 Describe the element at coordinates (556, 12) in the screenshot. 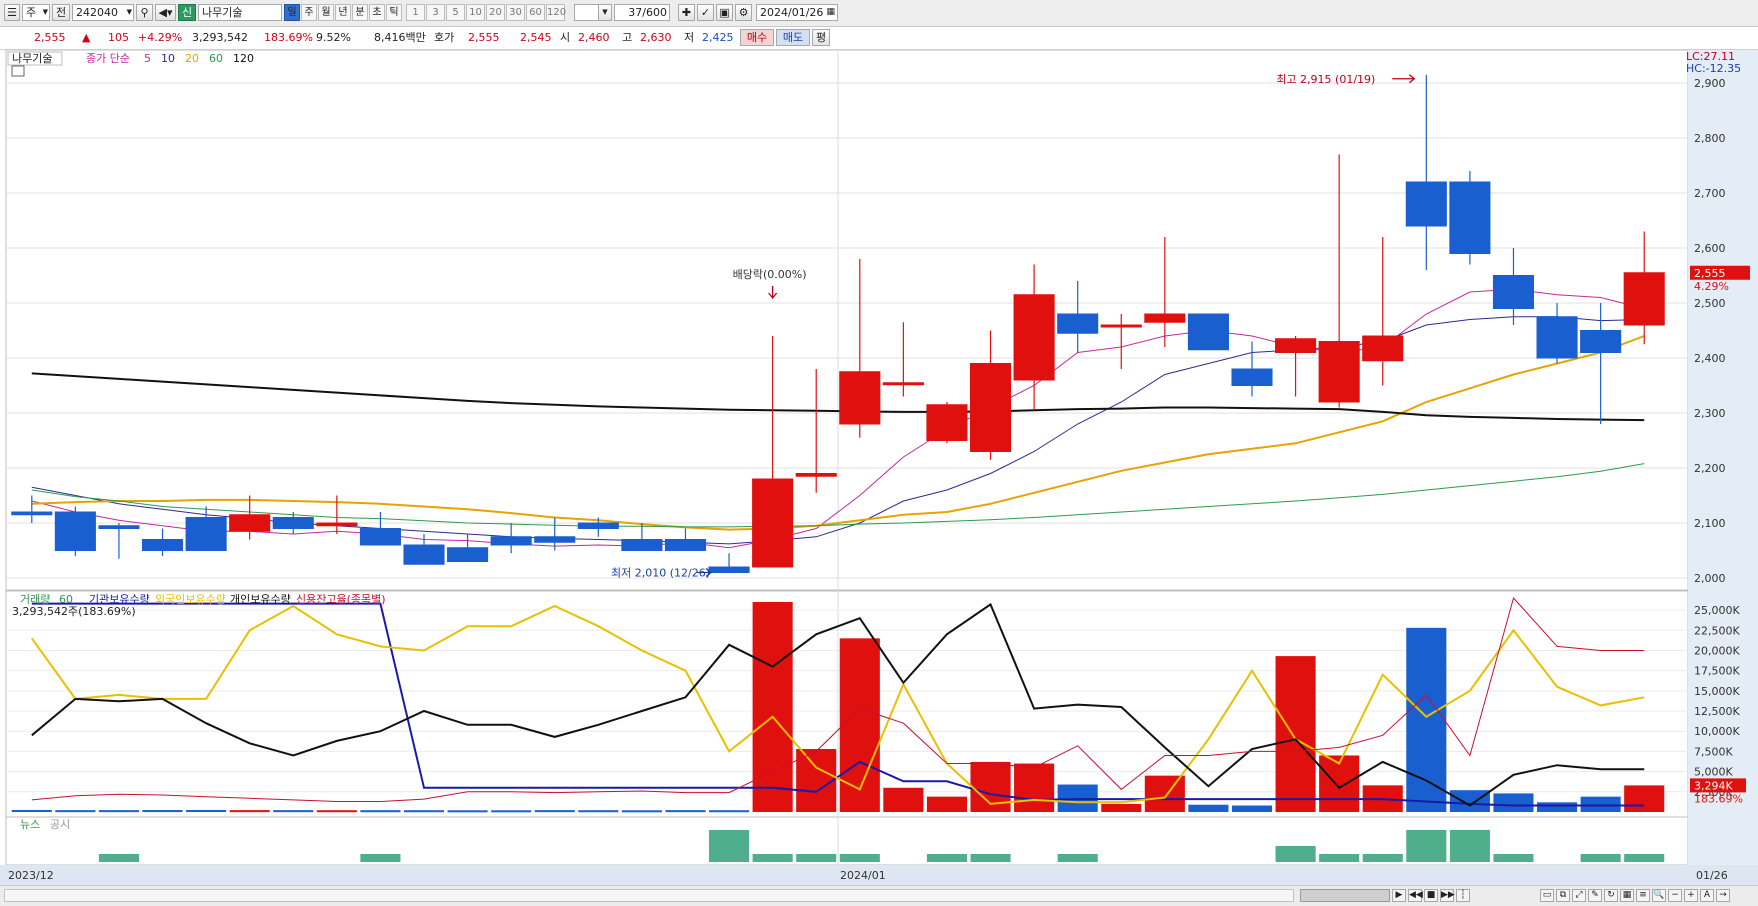

I see `interval-button-120: 120` at that location.